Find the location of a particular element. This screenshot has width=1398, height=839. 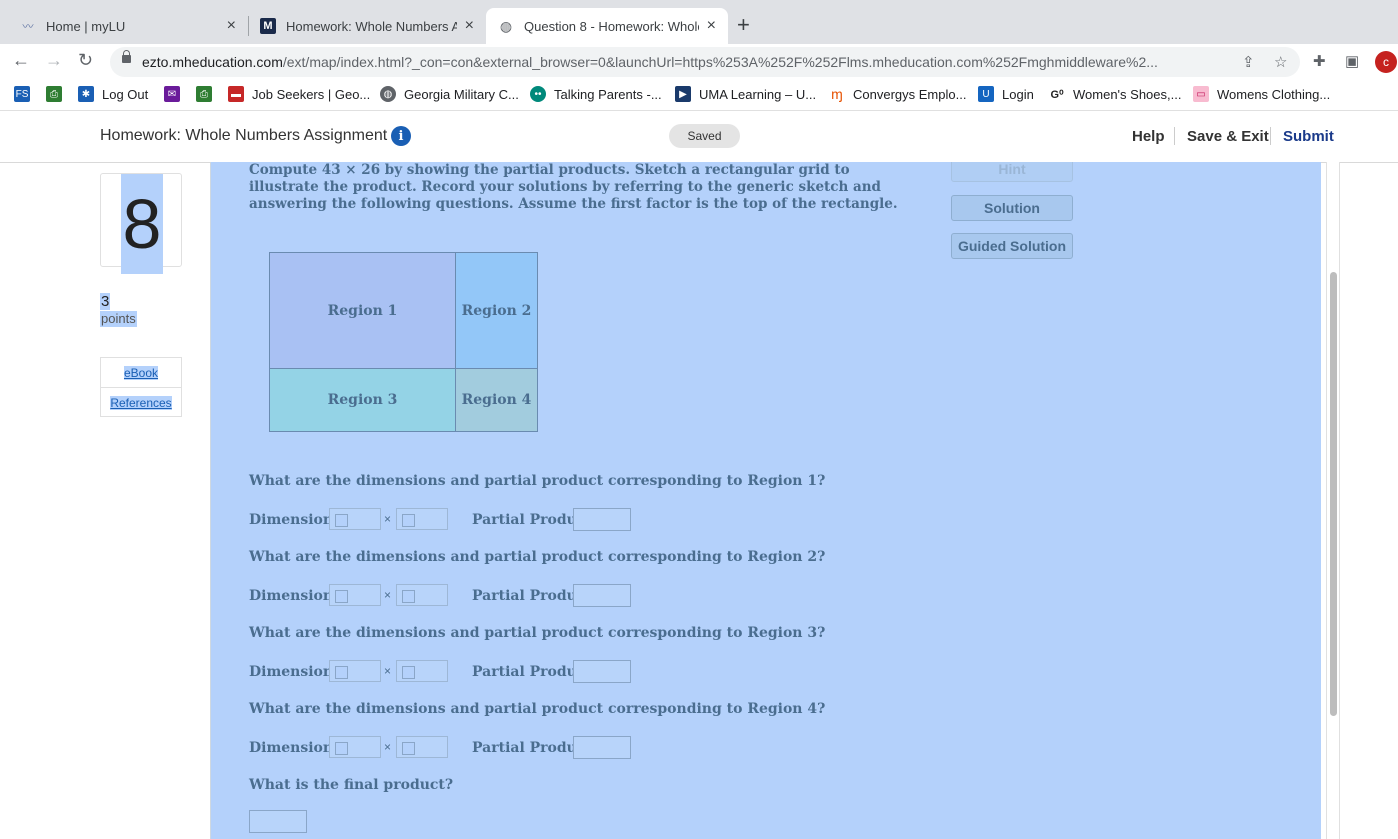

bookmark-fs: FS is located at coordinates (26, 94).